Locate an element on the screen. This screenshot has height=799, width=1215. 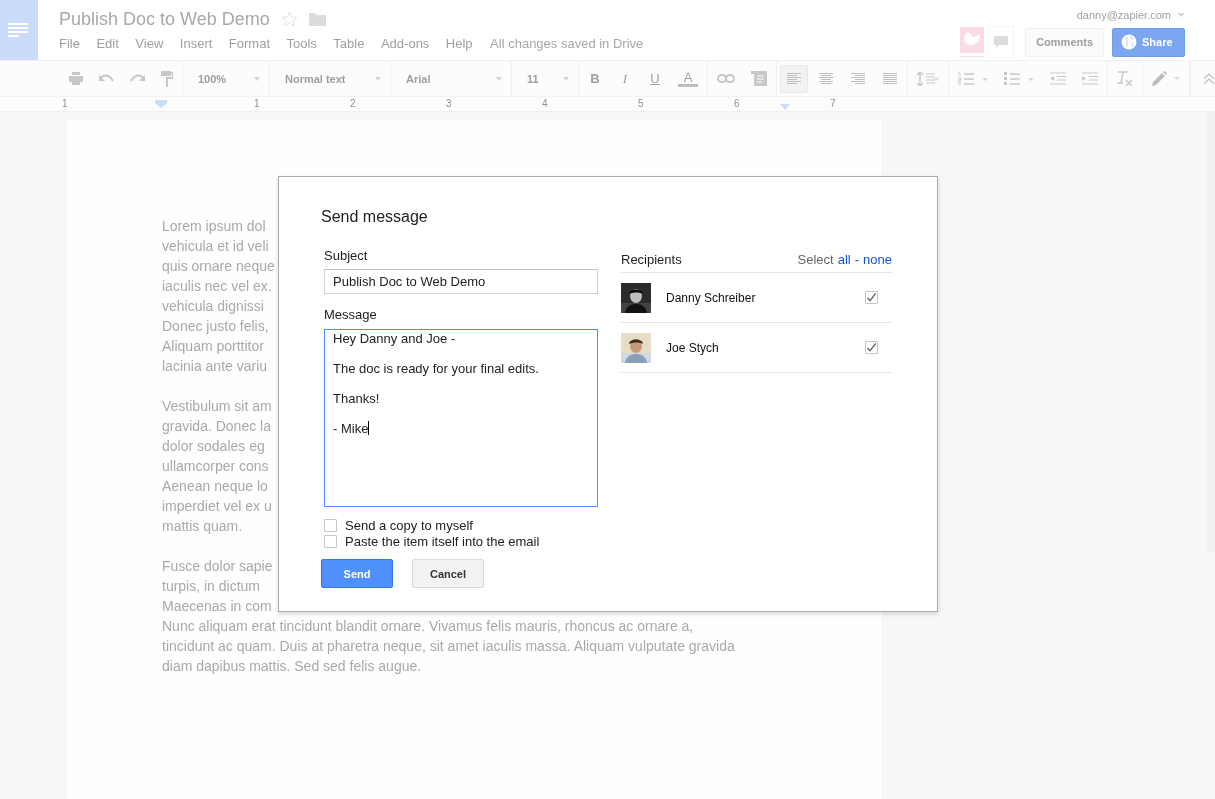
document-text: Fusce dolor sapie is located at coordinates (217, 566).